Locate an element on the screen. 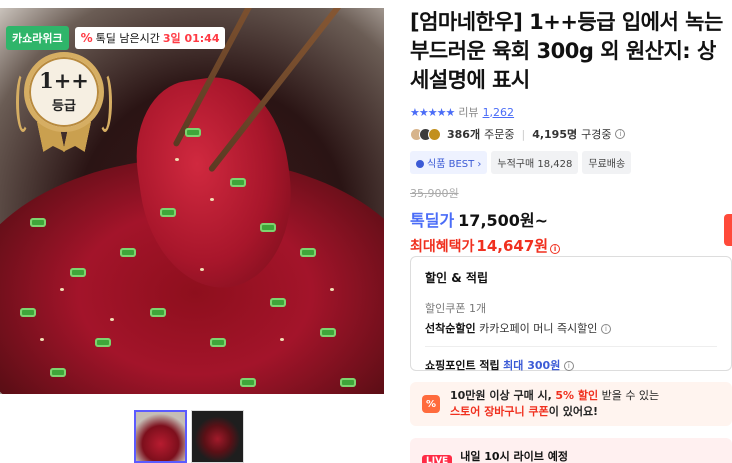  points-line: 쇼핑포인트 적립 최대 300원 i is located at coordinates (571, 365).